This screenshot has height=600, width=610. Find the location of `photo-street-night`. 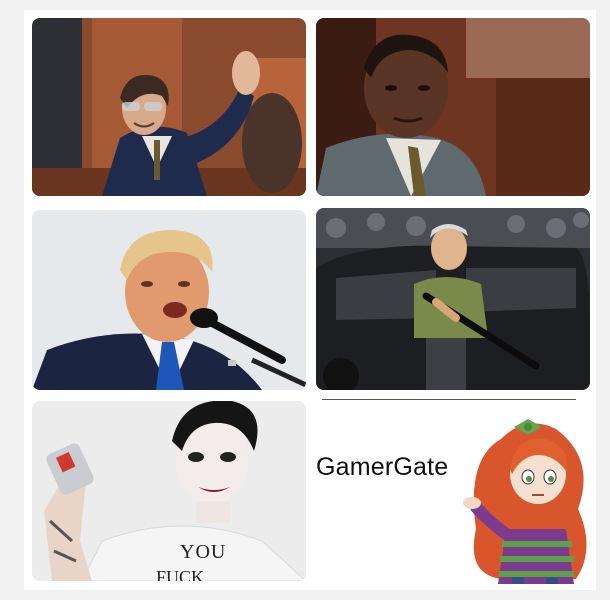

photo-street-night is located at coordinates (453, 299).